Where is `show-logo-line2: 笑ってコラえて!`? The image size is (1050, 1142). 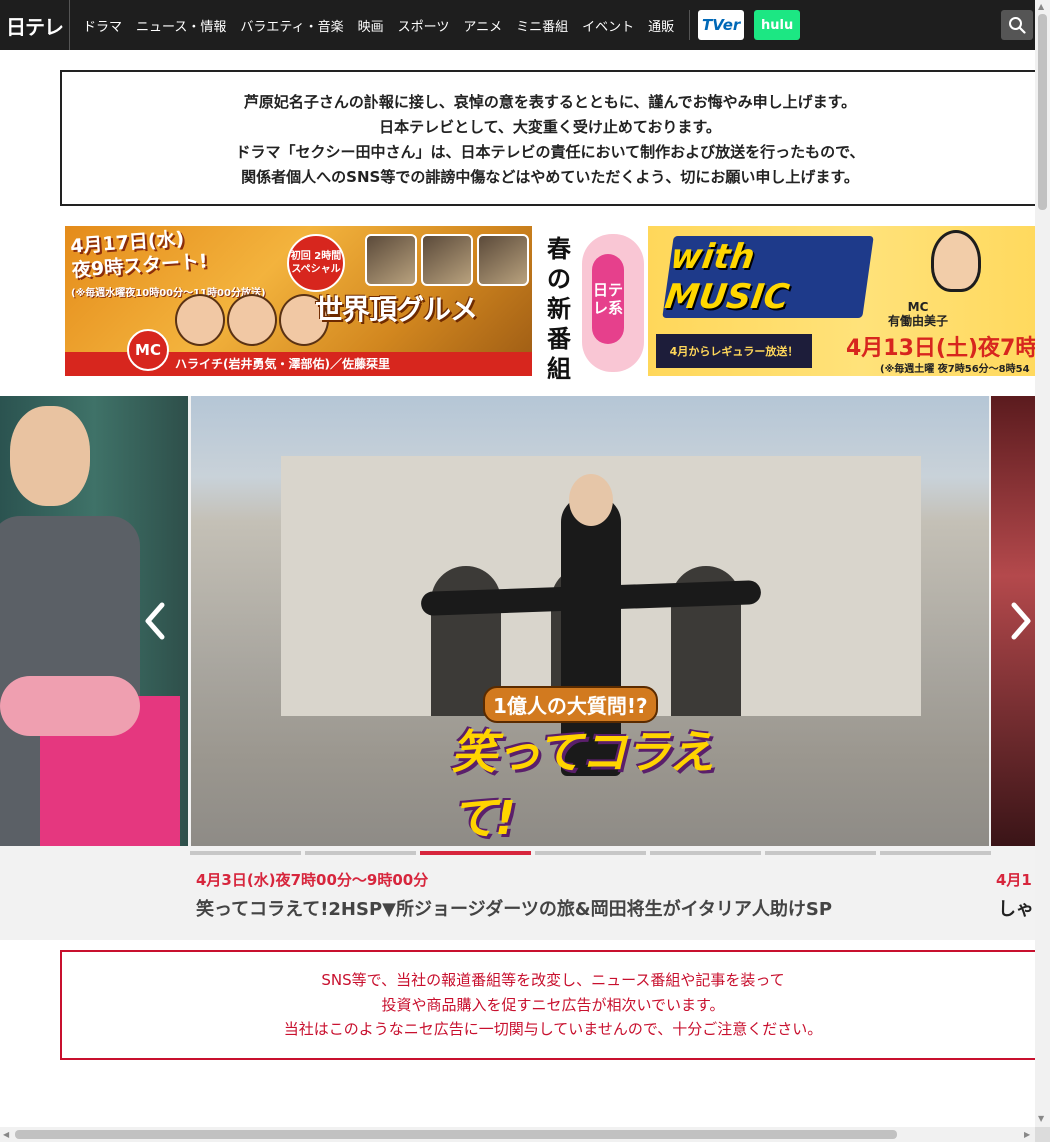 show-logo-line2: 笑ってコラえて! is located at coordinates (583, 785).